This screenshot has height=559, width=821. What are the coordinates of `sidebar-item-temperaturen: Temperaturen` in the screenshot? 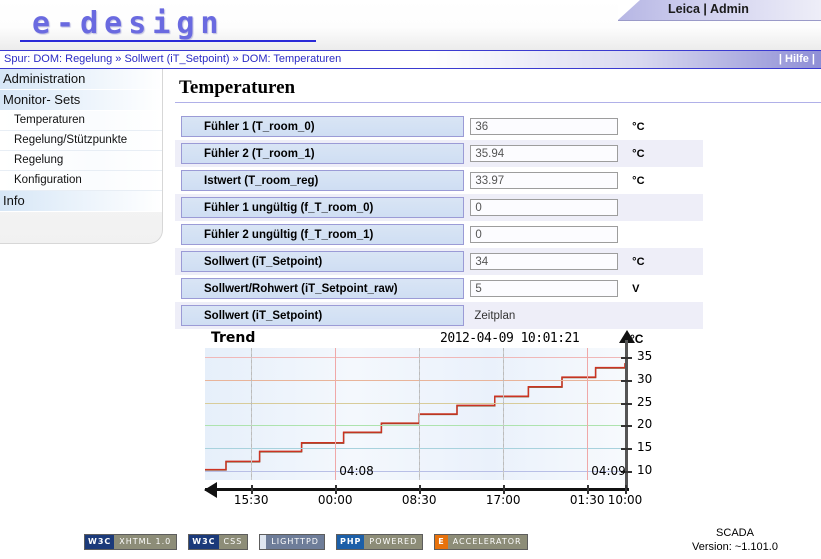 It's located at (81, 121).